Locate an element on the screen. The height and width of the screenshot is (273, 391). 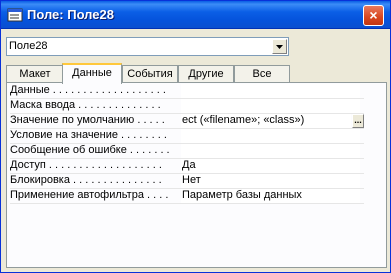
property-row-input-mask: Маска ввода . . . . . . . . . . . . . . is located at coordinates (185, 106).